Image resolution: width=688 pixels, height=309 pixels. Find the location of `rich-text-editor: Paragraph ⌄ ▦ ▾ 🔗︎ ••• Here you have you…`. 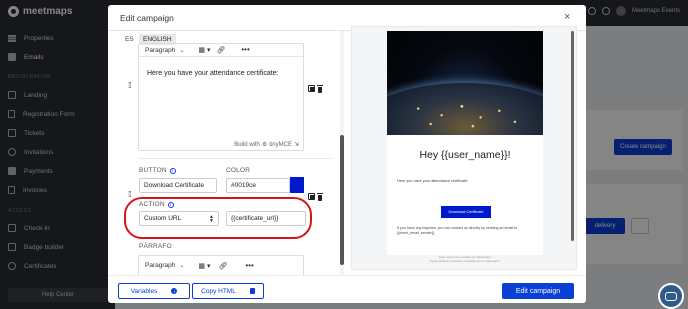

rich-text-editor: Paragraph ⌄ ▦ ▾ 🔗︎ ••• Here you have you… is located at coordinates (221, 97).